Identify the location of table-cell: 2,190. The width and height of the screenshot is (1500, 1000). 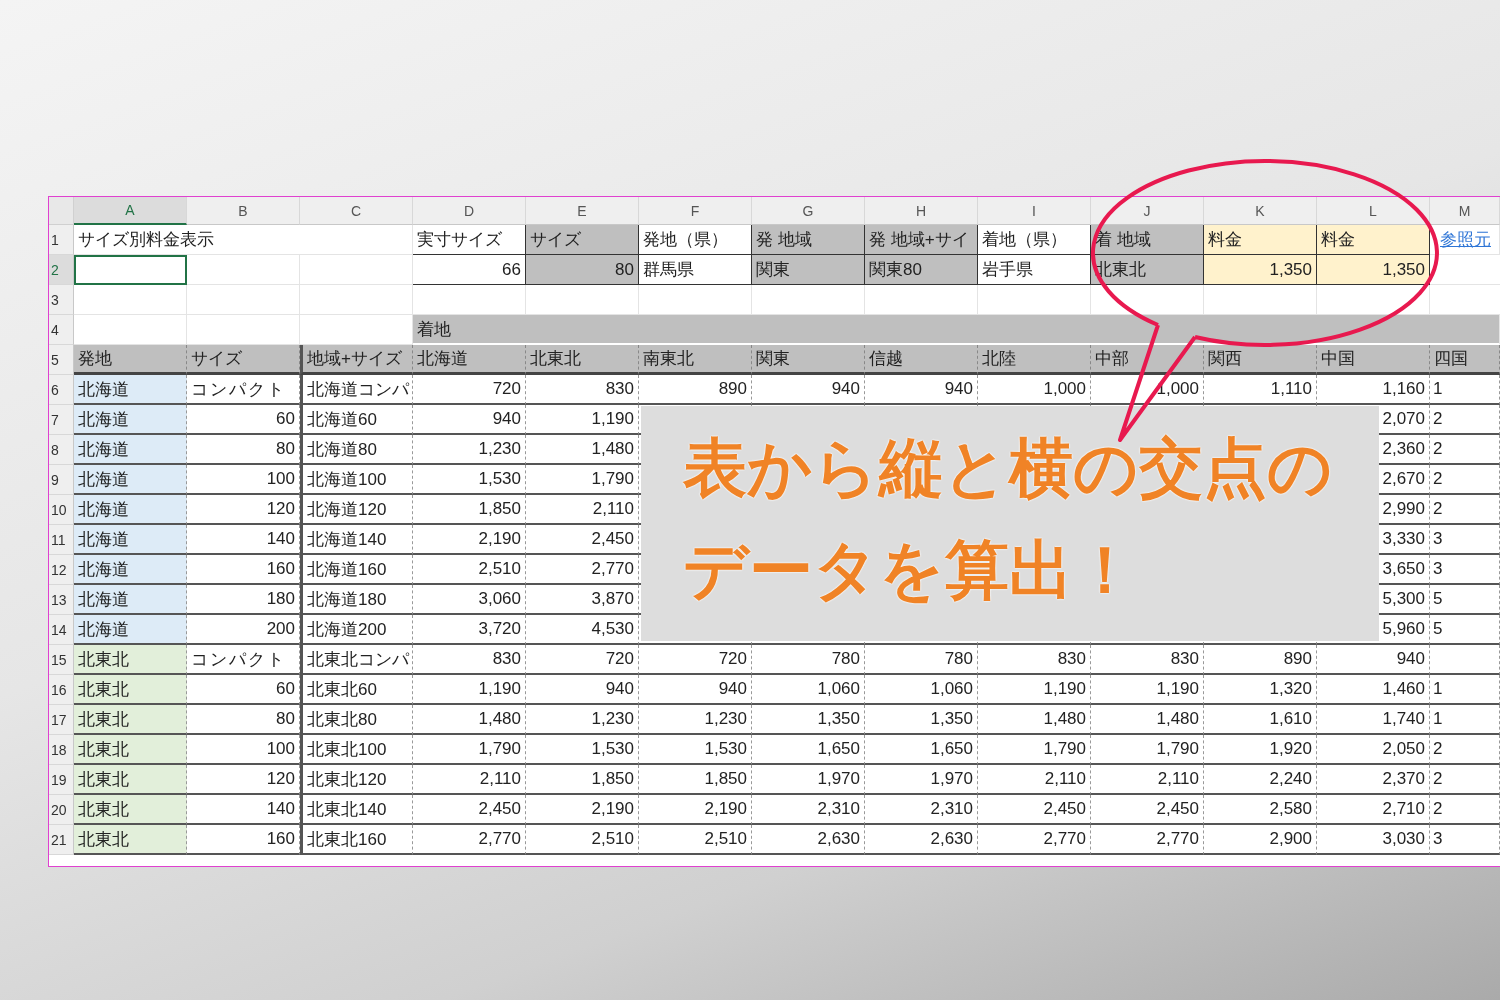
(695, 810).